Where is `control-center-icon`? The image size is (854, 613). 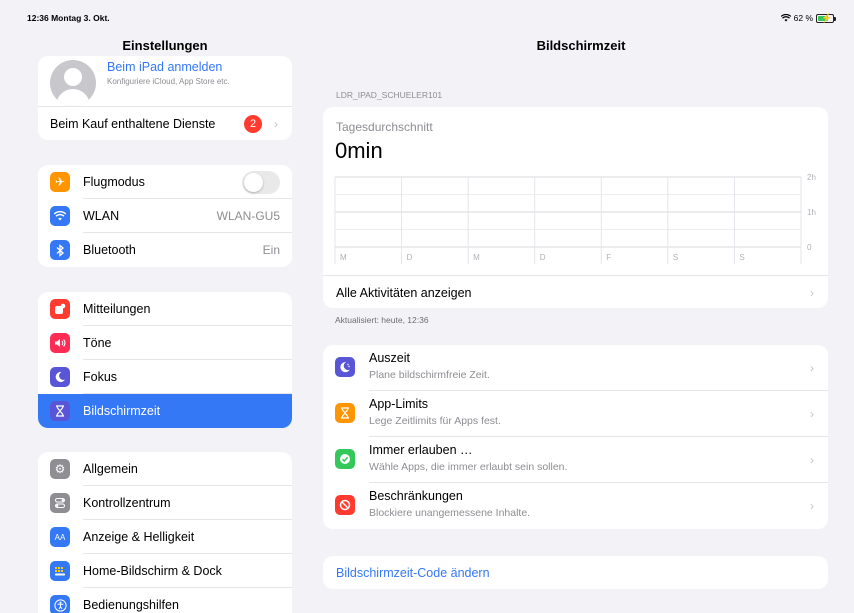
control-center-icon is located at coordinates (60, 503).